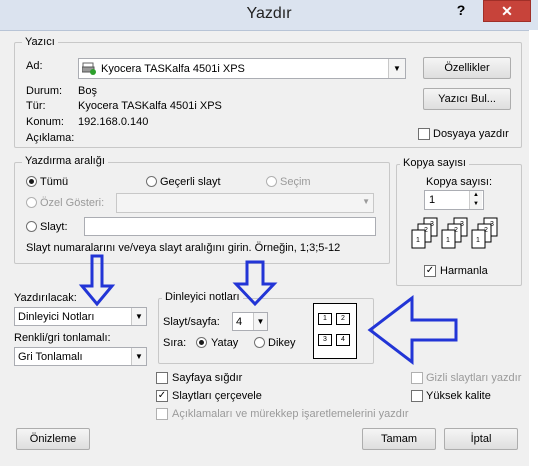 The width and height of the screenshot is (538, 466). What do you see at coordinates (255, 283) in the screenshot?
I see `down-arrow-center` at bounding box center [255, 283].